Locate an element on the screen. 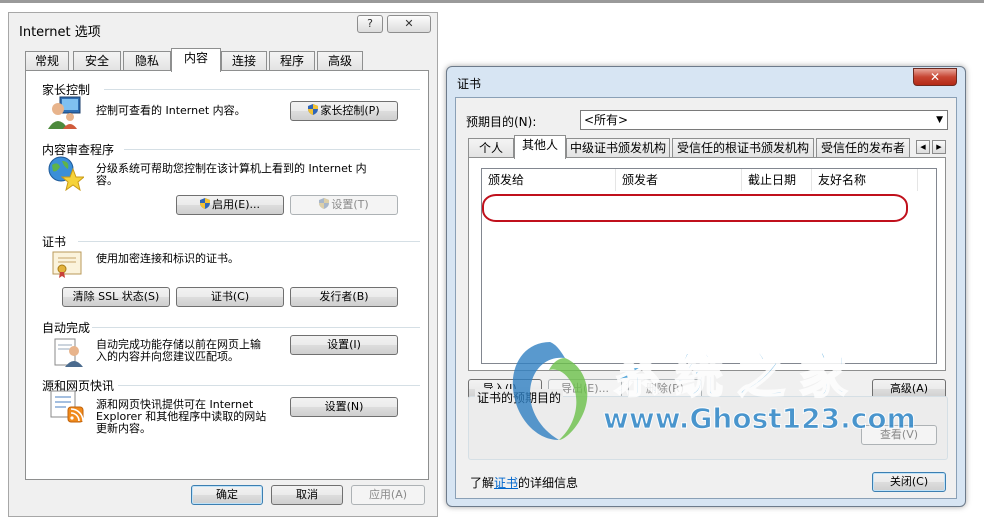 This screenshot has width=984, height=519. content-advisor-description-line2: 容。 is located at coordinates (107, 180).